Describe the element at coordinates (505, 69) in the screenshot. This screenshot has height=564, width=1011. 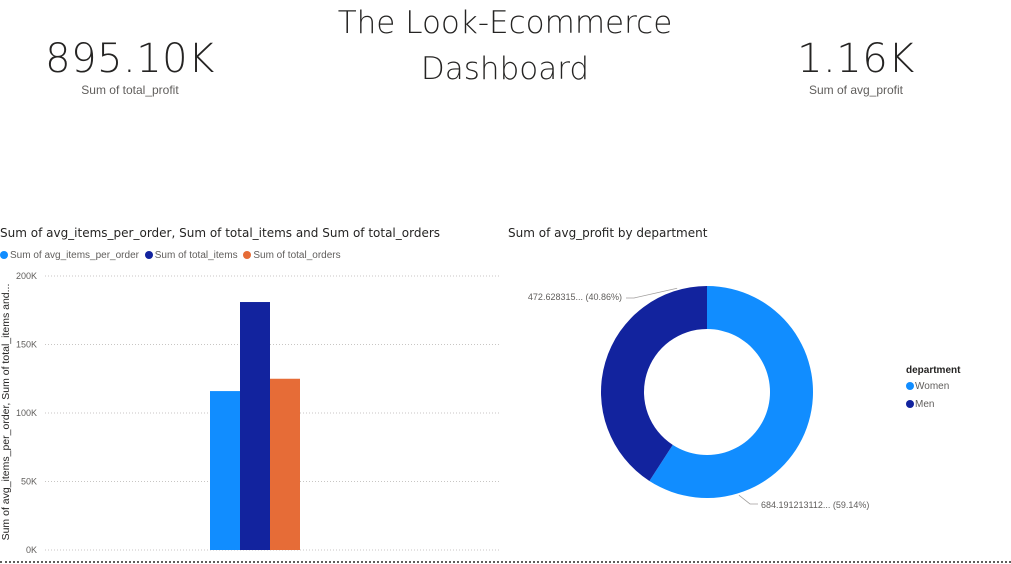
I see `dashboard-title-line2: Dashboard` at that location.